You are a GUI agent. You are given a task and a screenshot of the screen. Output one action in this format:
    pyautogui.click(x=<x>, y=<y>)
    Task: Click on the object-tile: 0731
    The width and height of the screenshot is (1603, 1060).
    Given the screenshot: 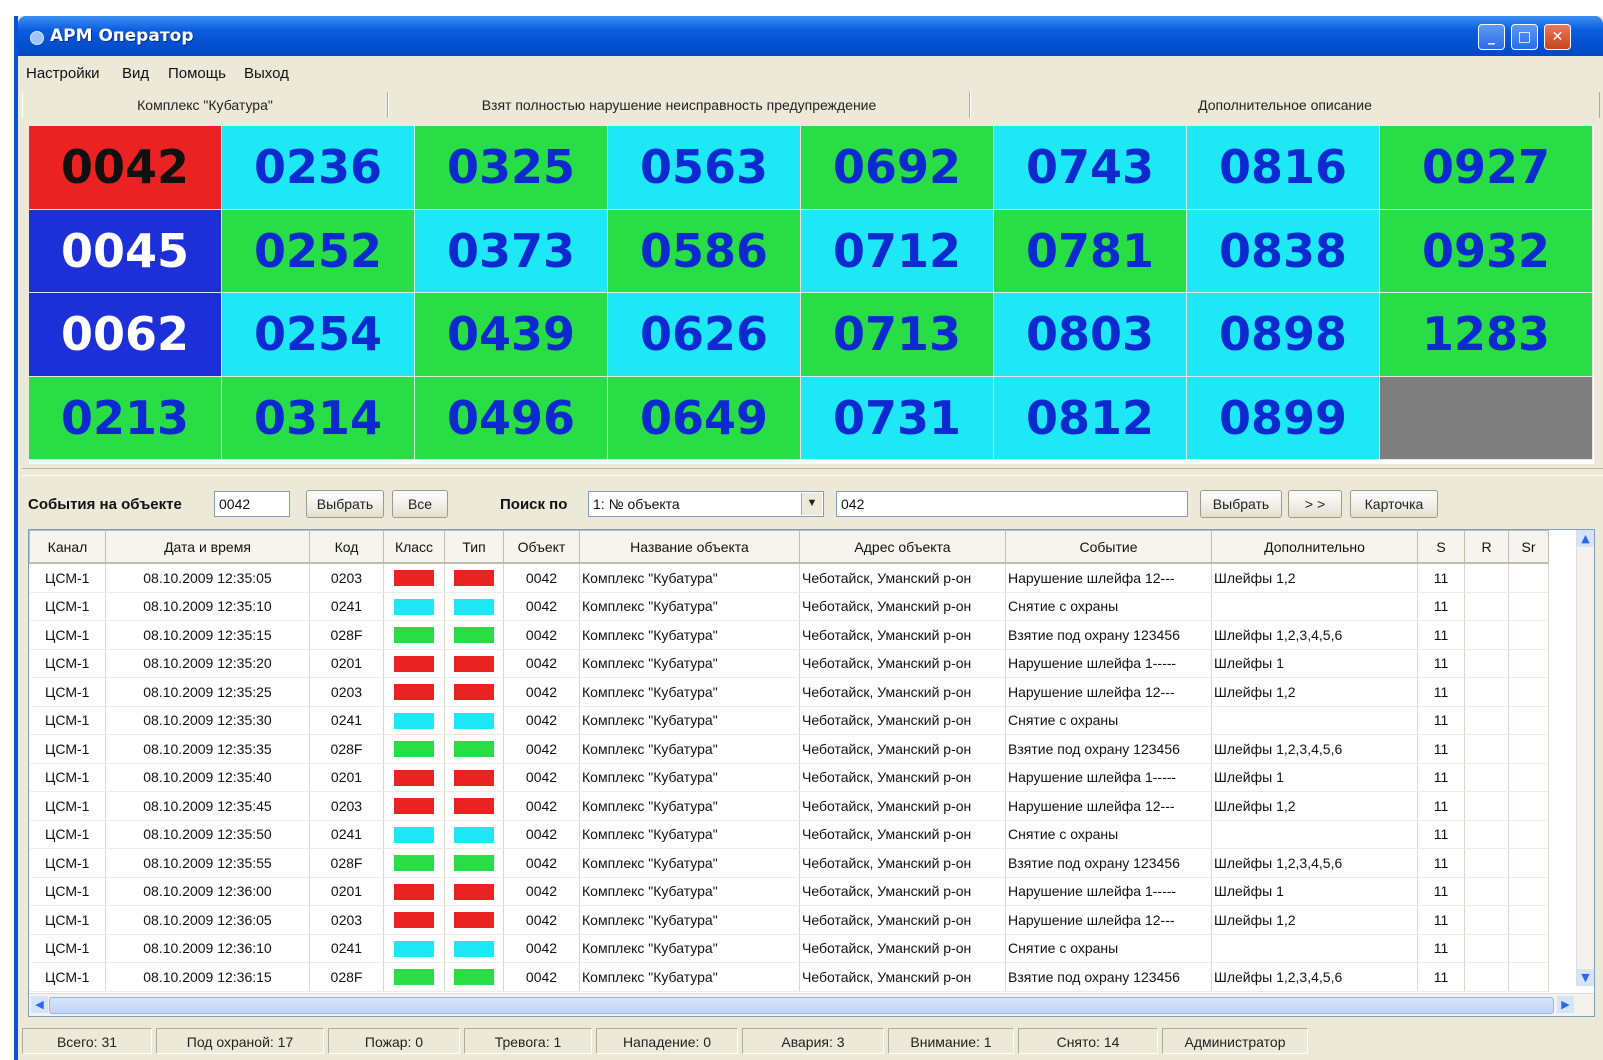 What is the action you would take?
    pyautogui.click(x=897, y=418)
    